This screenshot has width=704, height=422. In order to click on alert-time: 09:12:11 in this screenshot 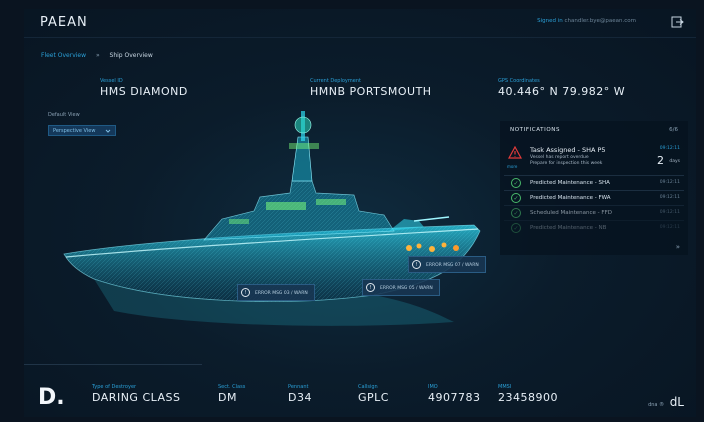, I will do `click(669, 148)`.